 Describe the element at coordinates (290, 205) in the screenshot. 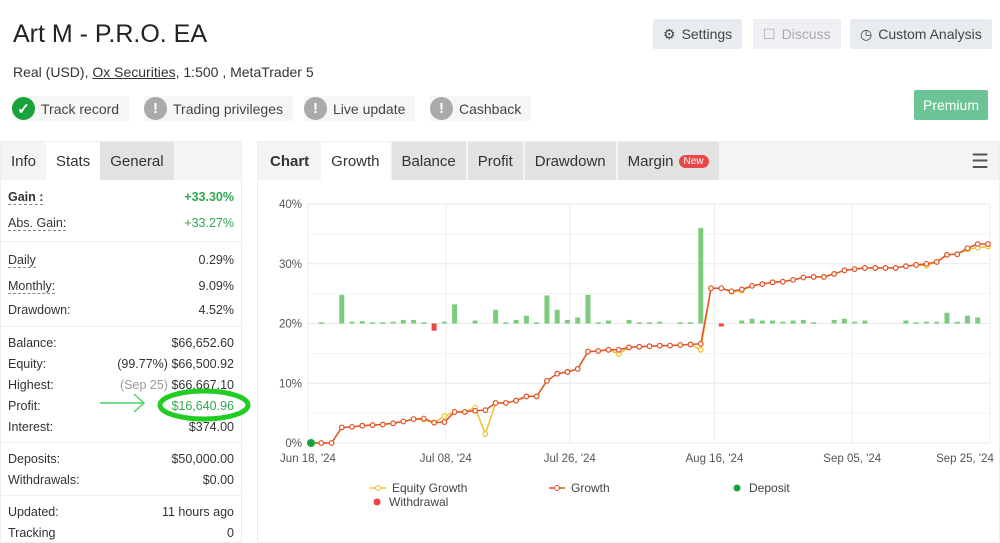

I see `y-tick-label: 40%` at that location.